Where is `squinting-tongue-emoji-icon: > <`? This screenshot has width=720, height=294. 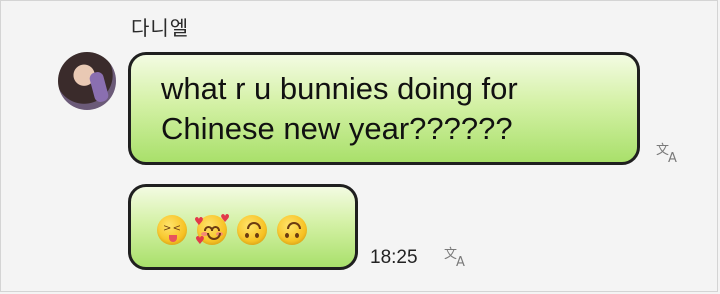 squinting-tongue-emoji-icon: > < is located at coordinates (172, 230).